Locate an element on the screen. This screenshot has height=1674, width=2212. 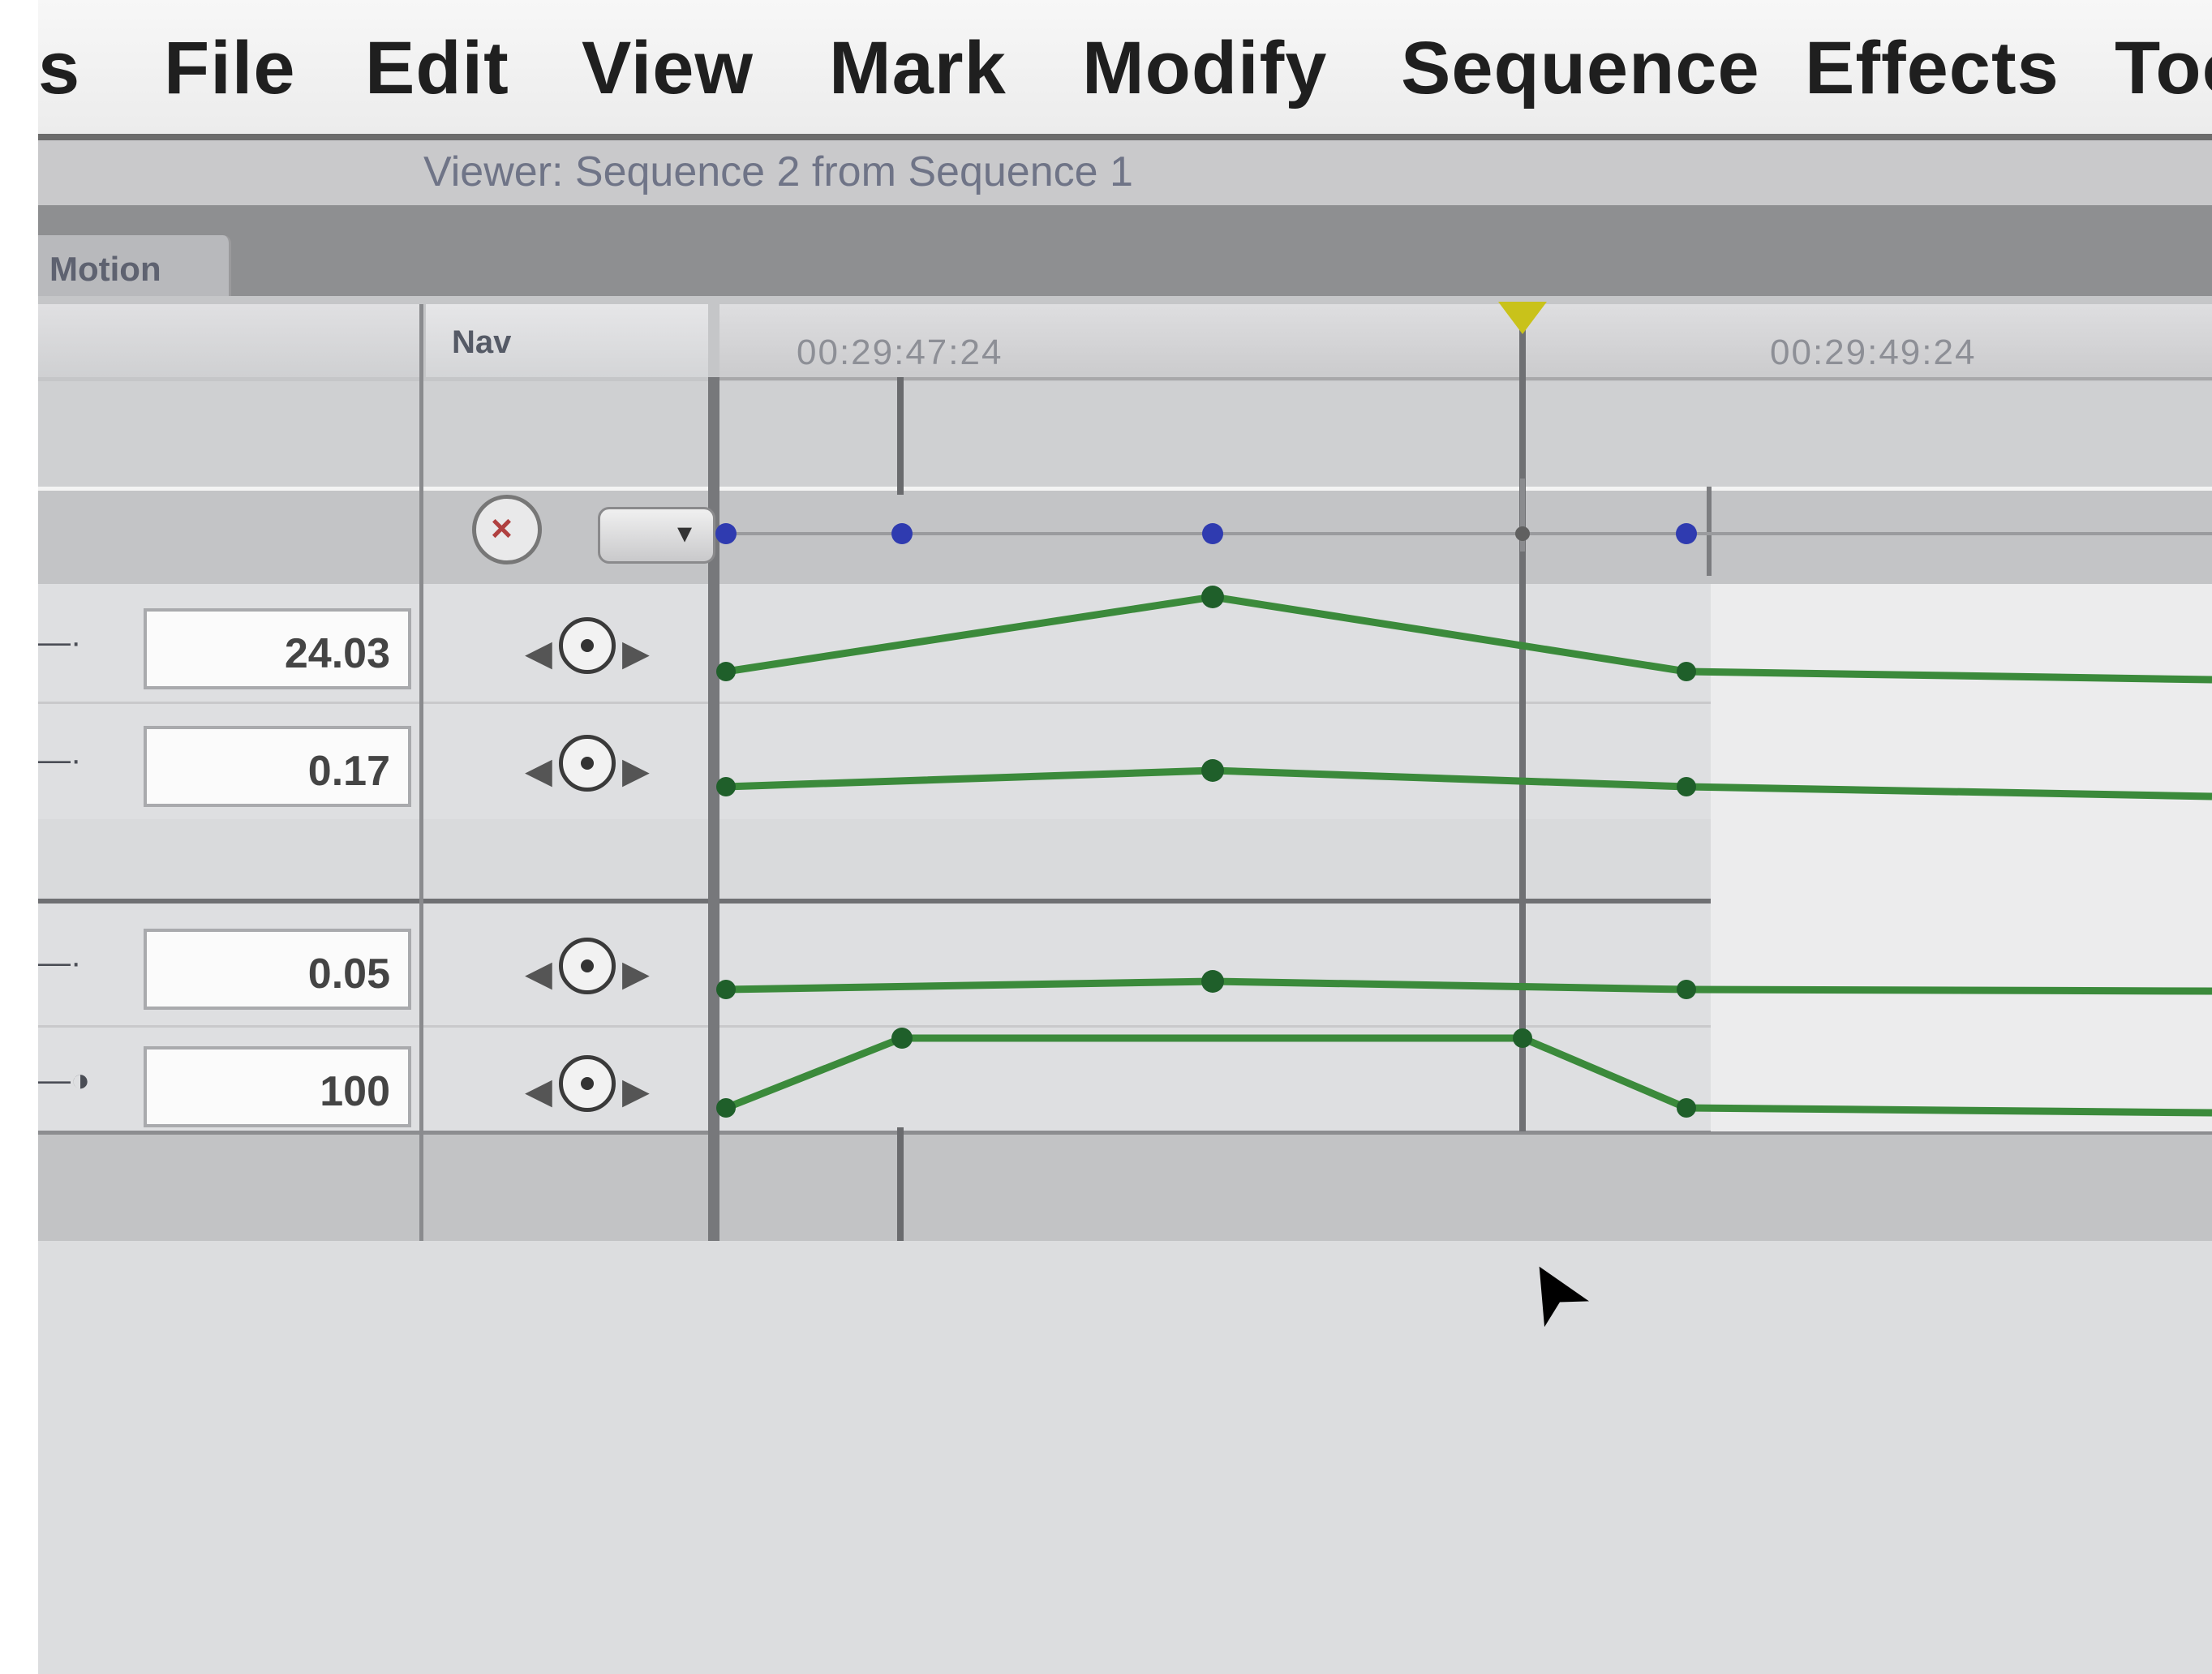
playhead-icon is located at coordinates (1522, 318).